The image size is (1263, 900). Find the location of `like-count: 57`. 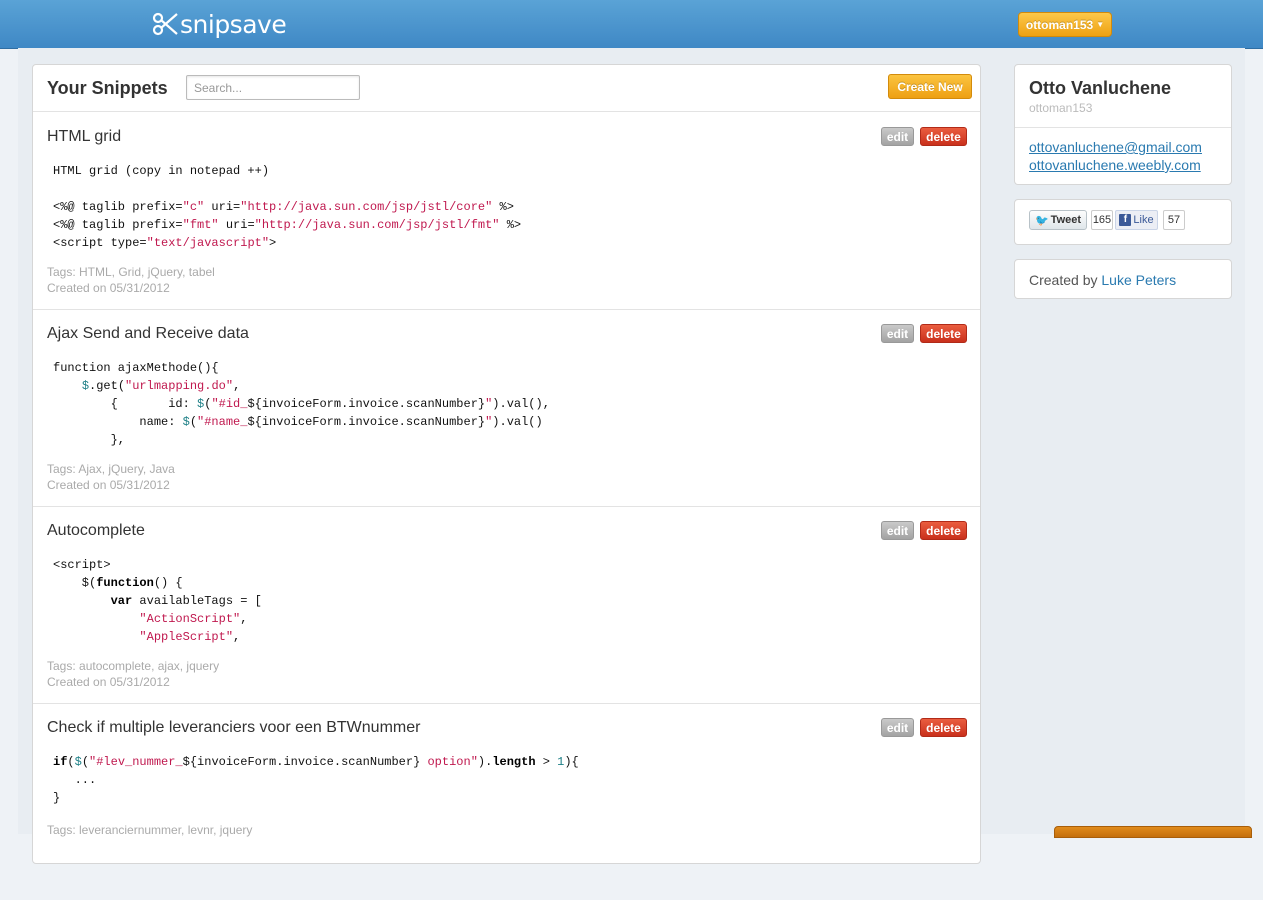

like-count: 57 is located at coordinates (1174, 220).